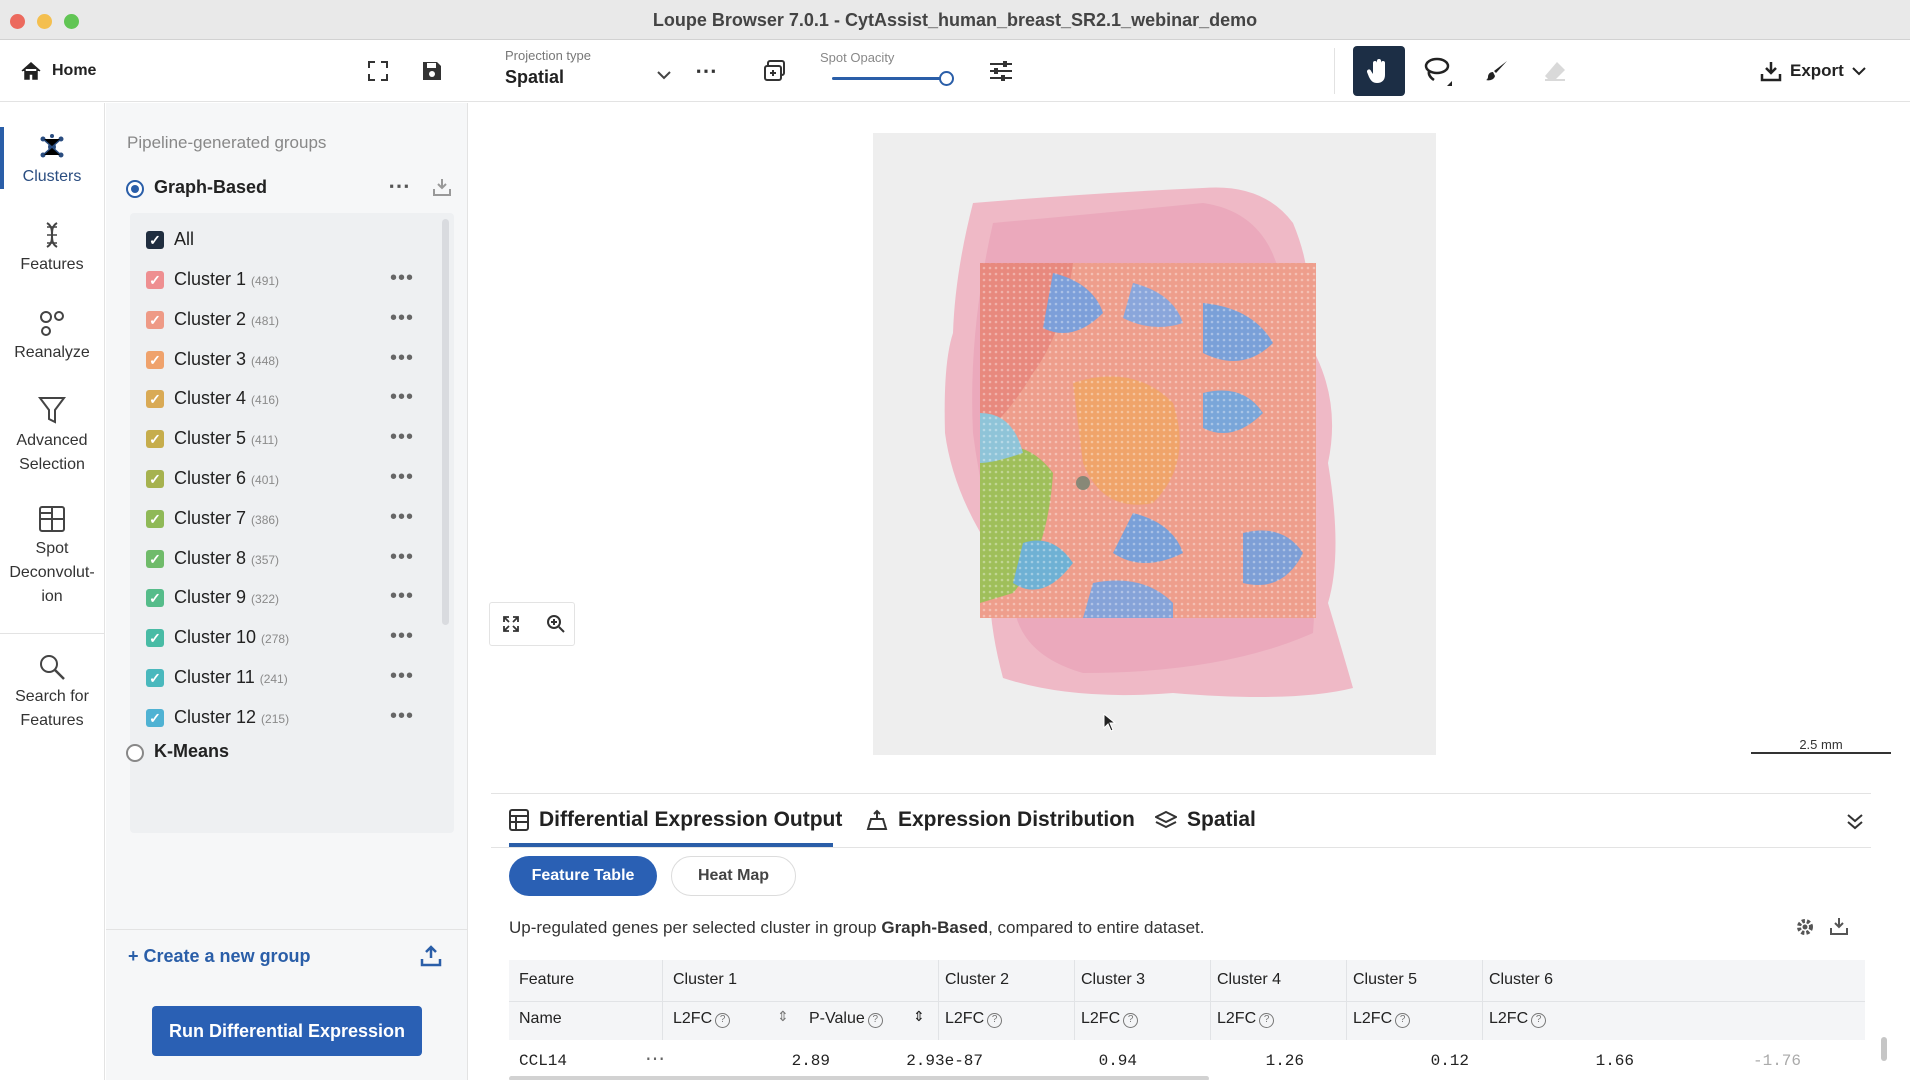 The height and width of the screenshot is (1080, 1910). What do you see at coordinates (583, 876) in the screenshot?
I see `feature-table-pill: Feature Table` at bounding box center [583, 876].